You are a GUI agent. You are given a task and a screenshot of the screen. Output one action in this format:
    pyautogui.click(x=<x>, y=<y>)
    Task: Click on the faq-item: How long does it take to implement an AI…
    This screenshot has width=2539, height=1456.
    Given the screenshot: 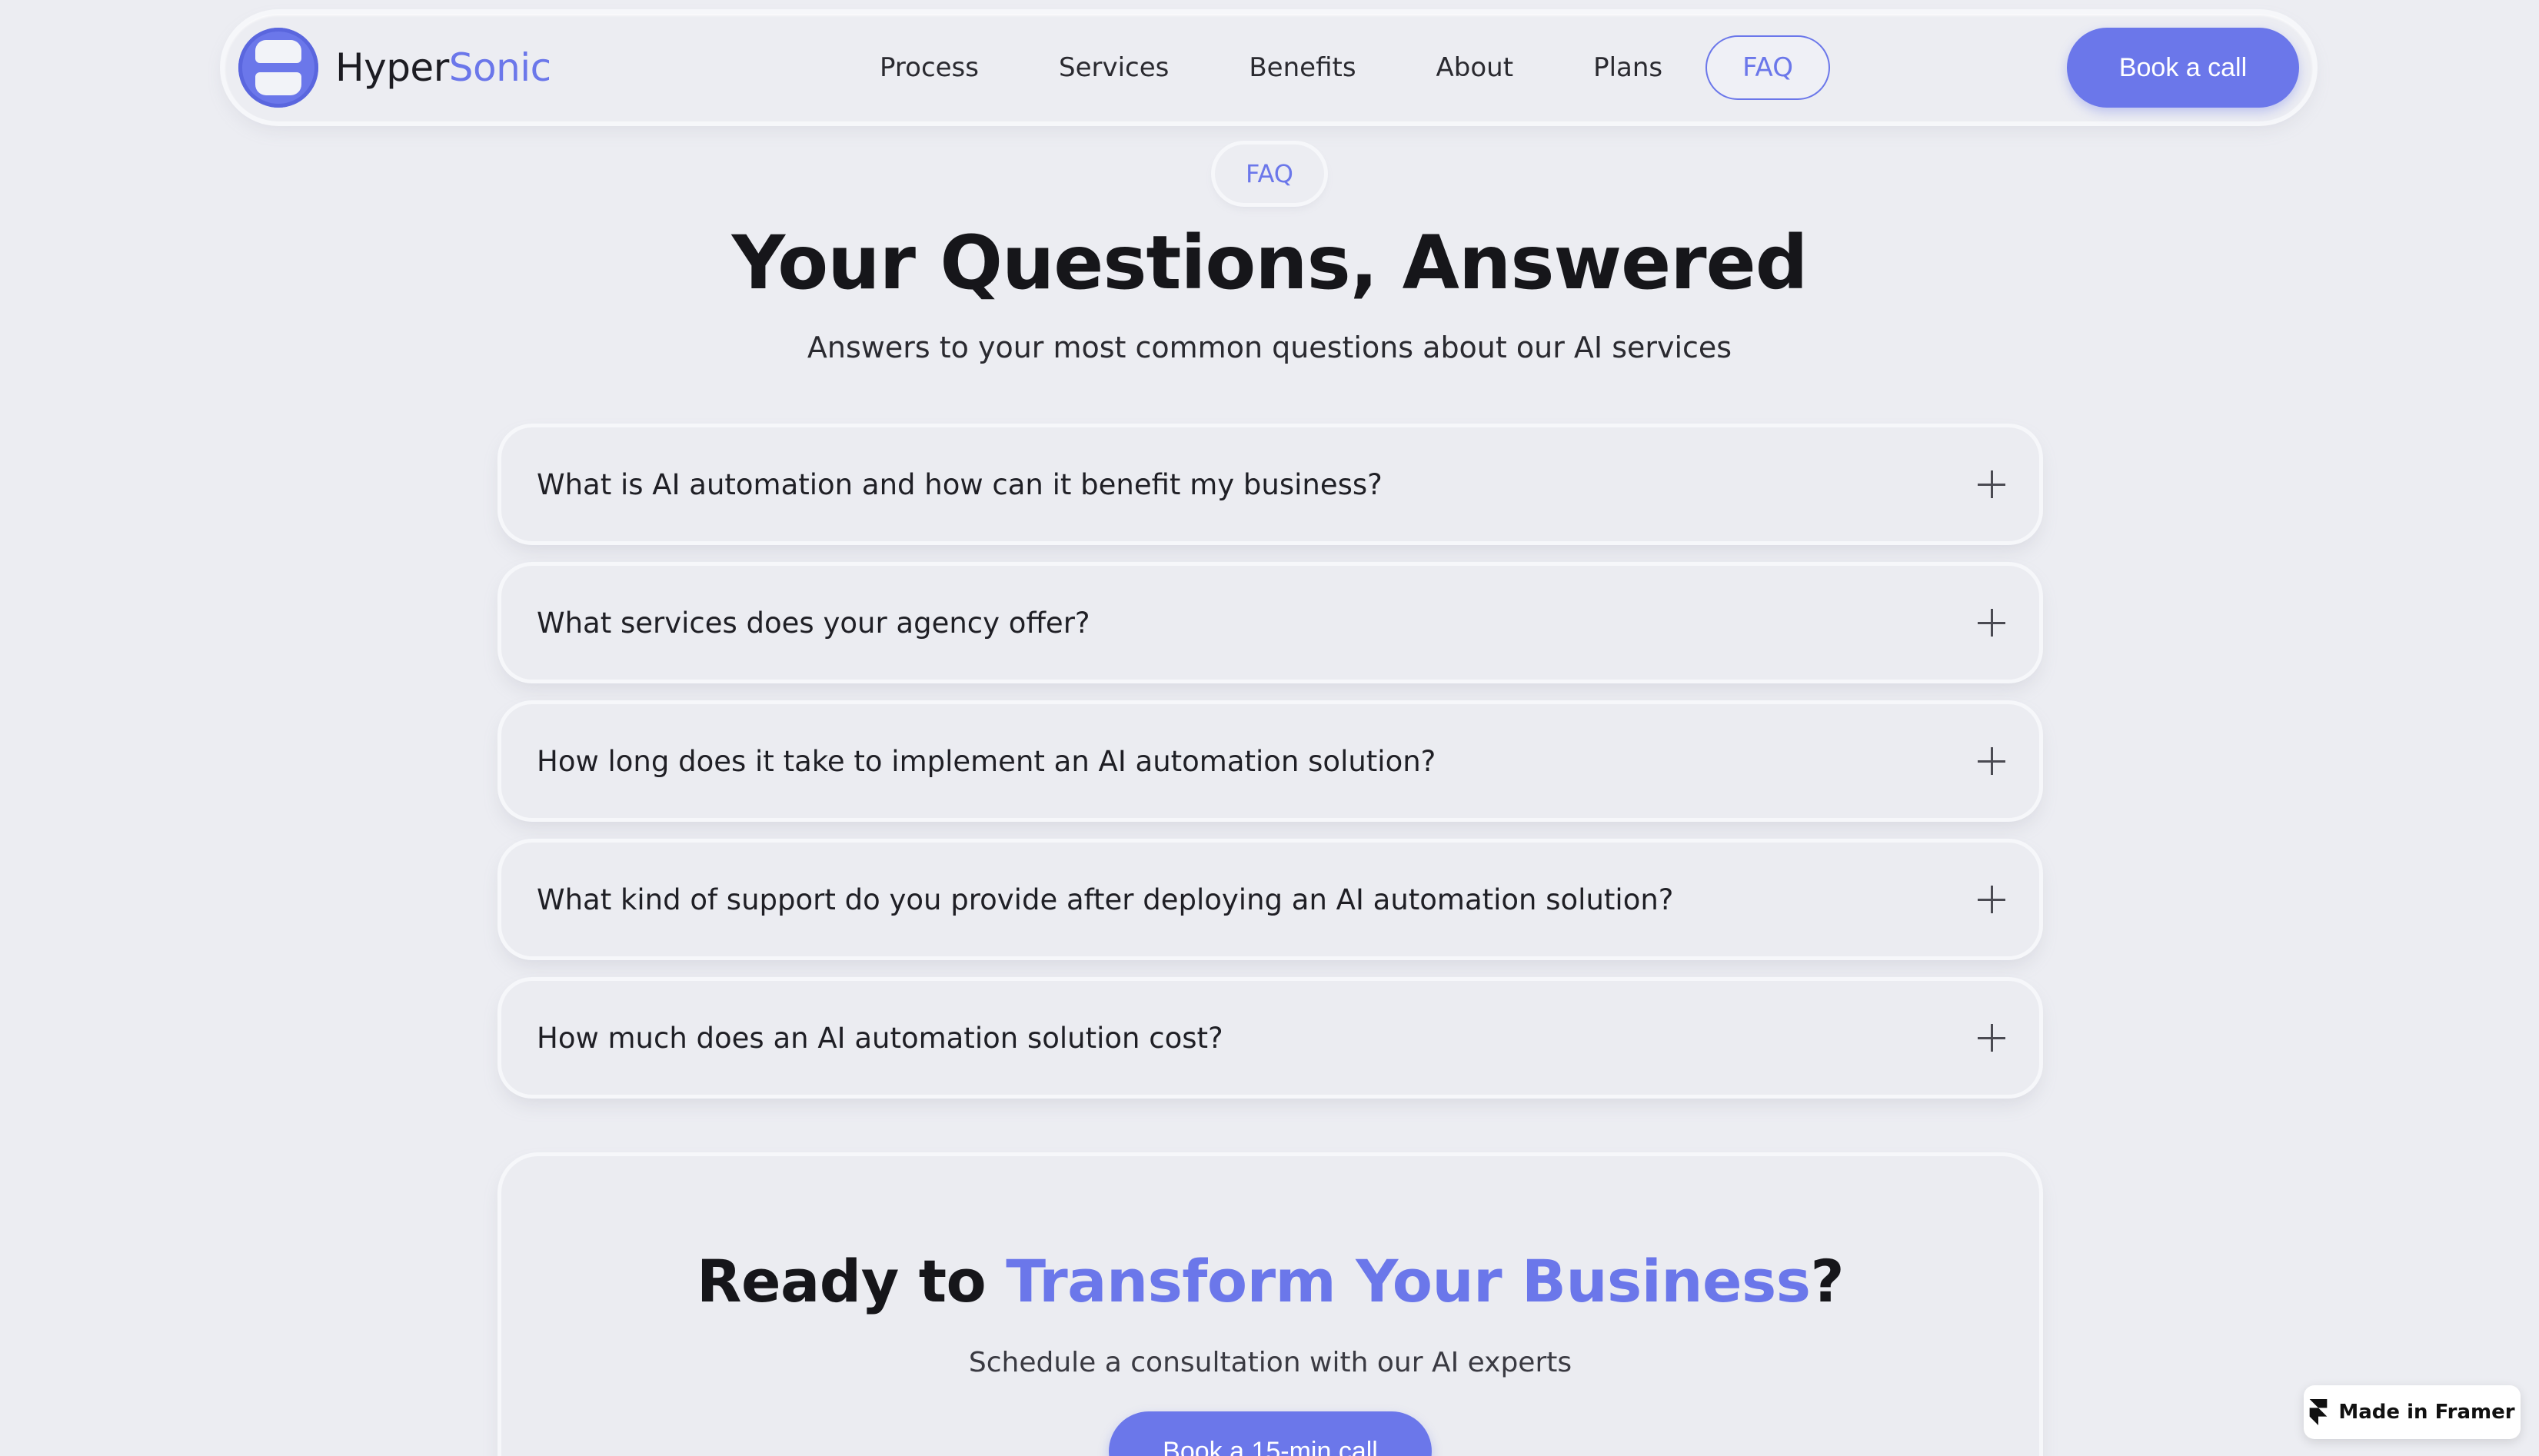 What is the action you would take?
    pyautogui.click(x=1270, y=761)
    